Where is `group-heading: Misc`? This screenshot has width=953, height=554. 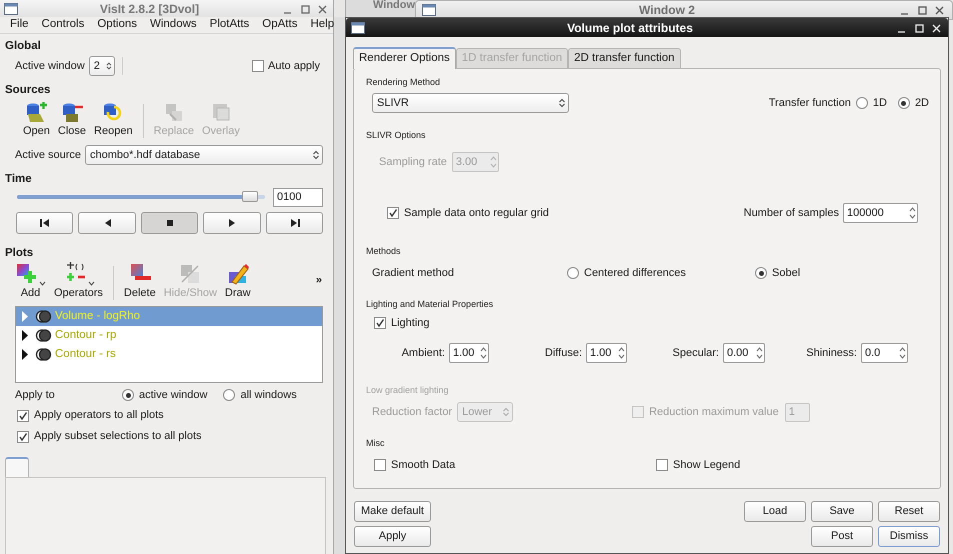 group-heading: Misc is located at coordinates (376, 443).